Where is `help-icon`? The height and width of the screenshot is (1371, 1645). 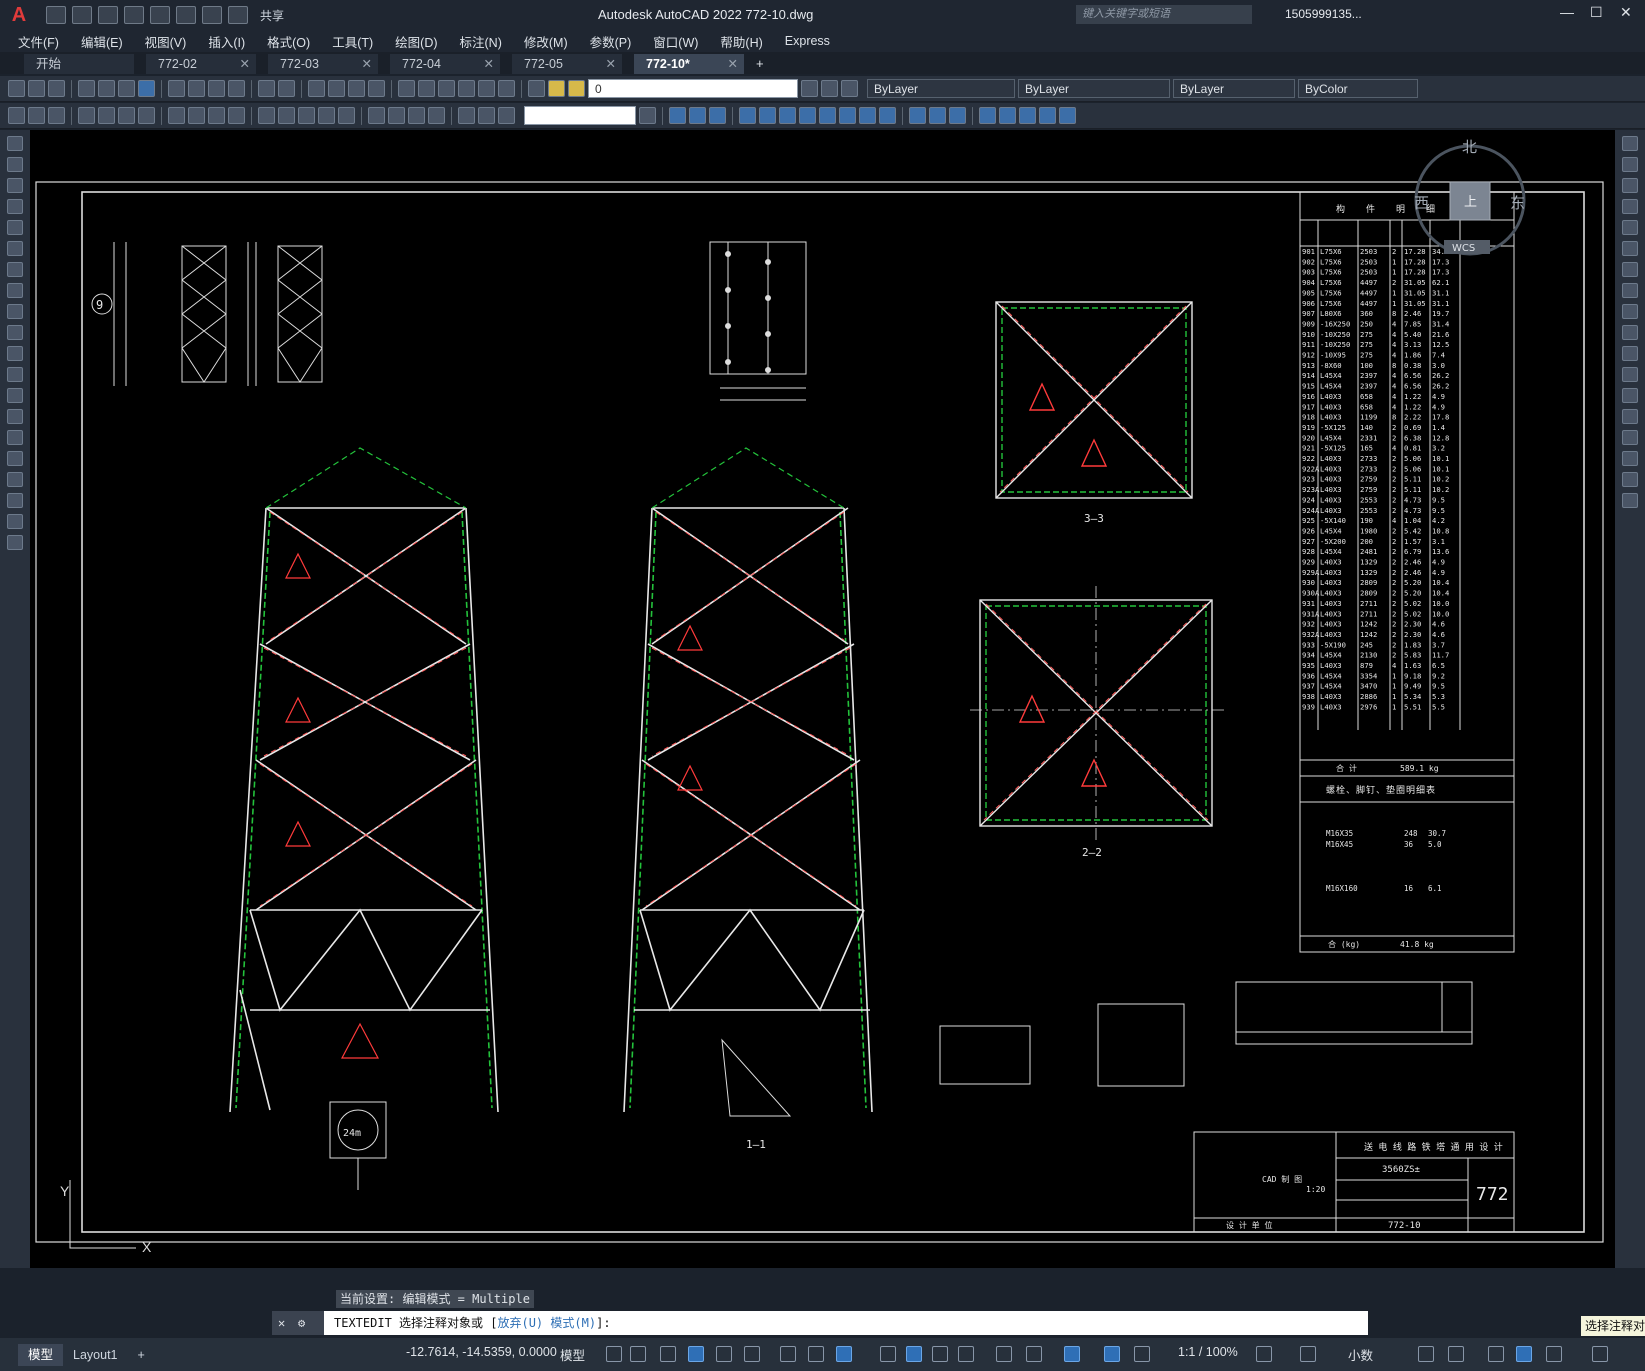
help-icon is located at coordinates (536, 88).